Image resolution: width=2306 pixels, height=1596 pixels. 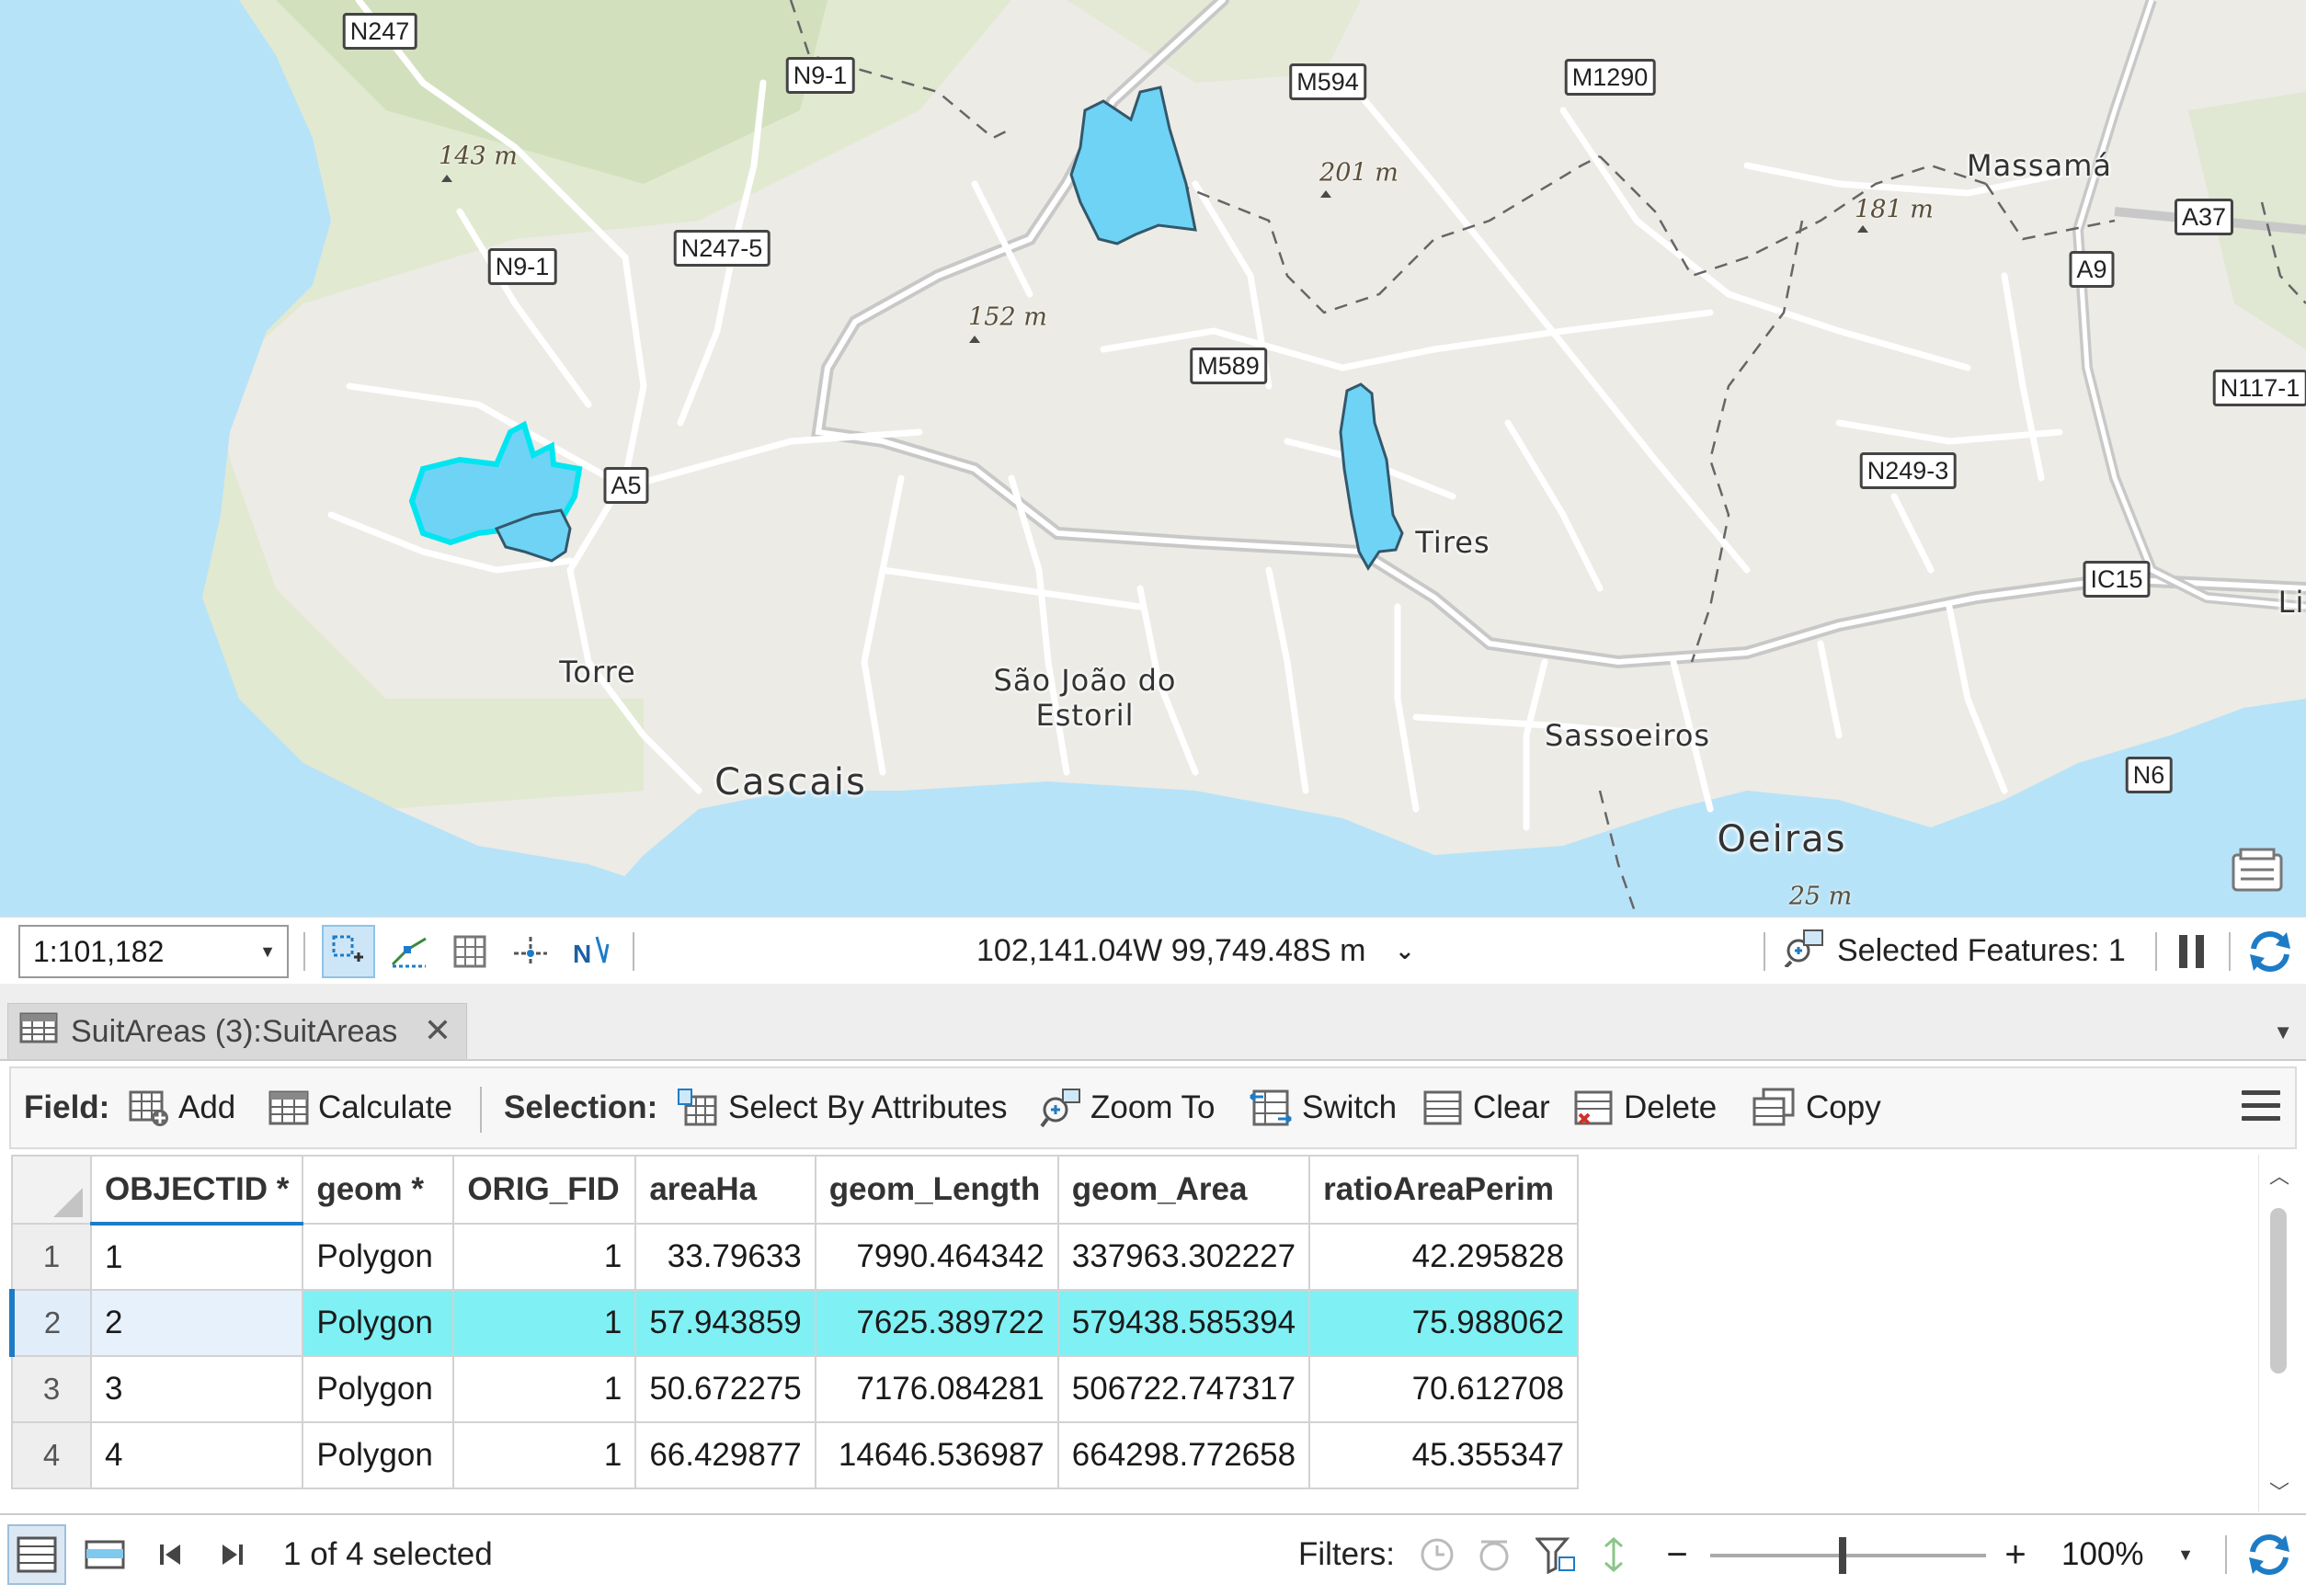 What do you see at coordinates (591, 951) in the screenshot?
I see `north-arrow-button: N` at bounding box center [591, 951].